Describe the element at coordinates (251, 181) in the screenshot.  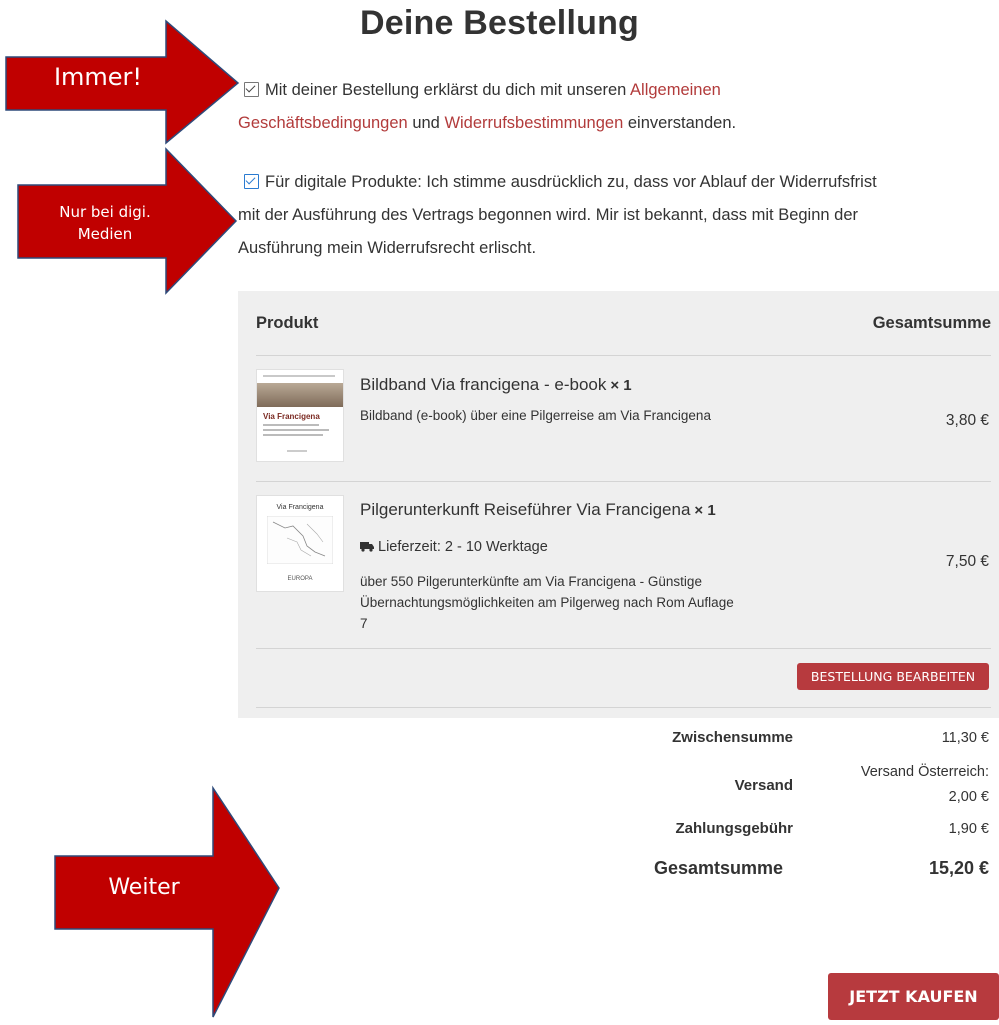
I see `digital-checkbox` at that location.